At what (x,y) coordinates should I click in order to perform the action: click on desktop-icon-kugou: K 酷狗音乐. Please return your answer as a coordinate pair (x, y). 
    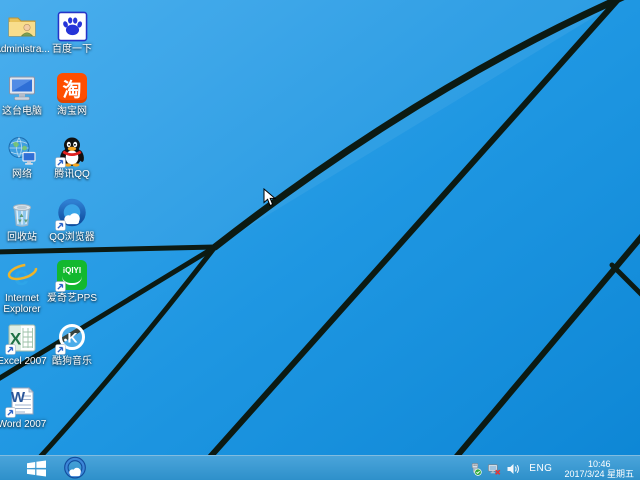
    Looking at the image, I should click on (72, 344).